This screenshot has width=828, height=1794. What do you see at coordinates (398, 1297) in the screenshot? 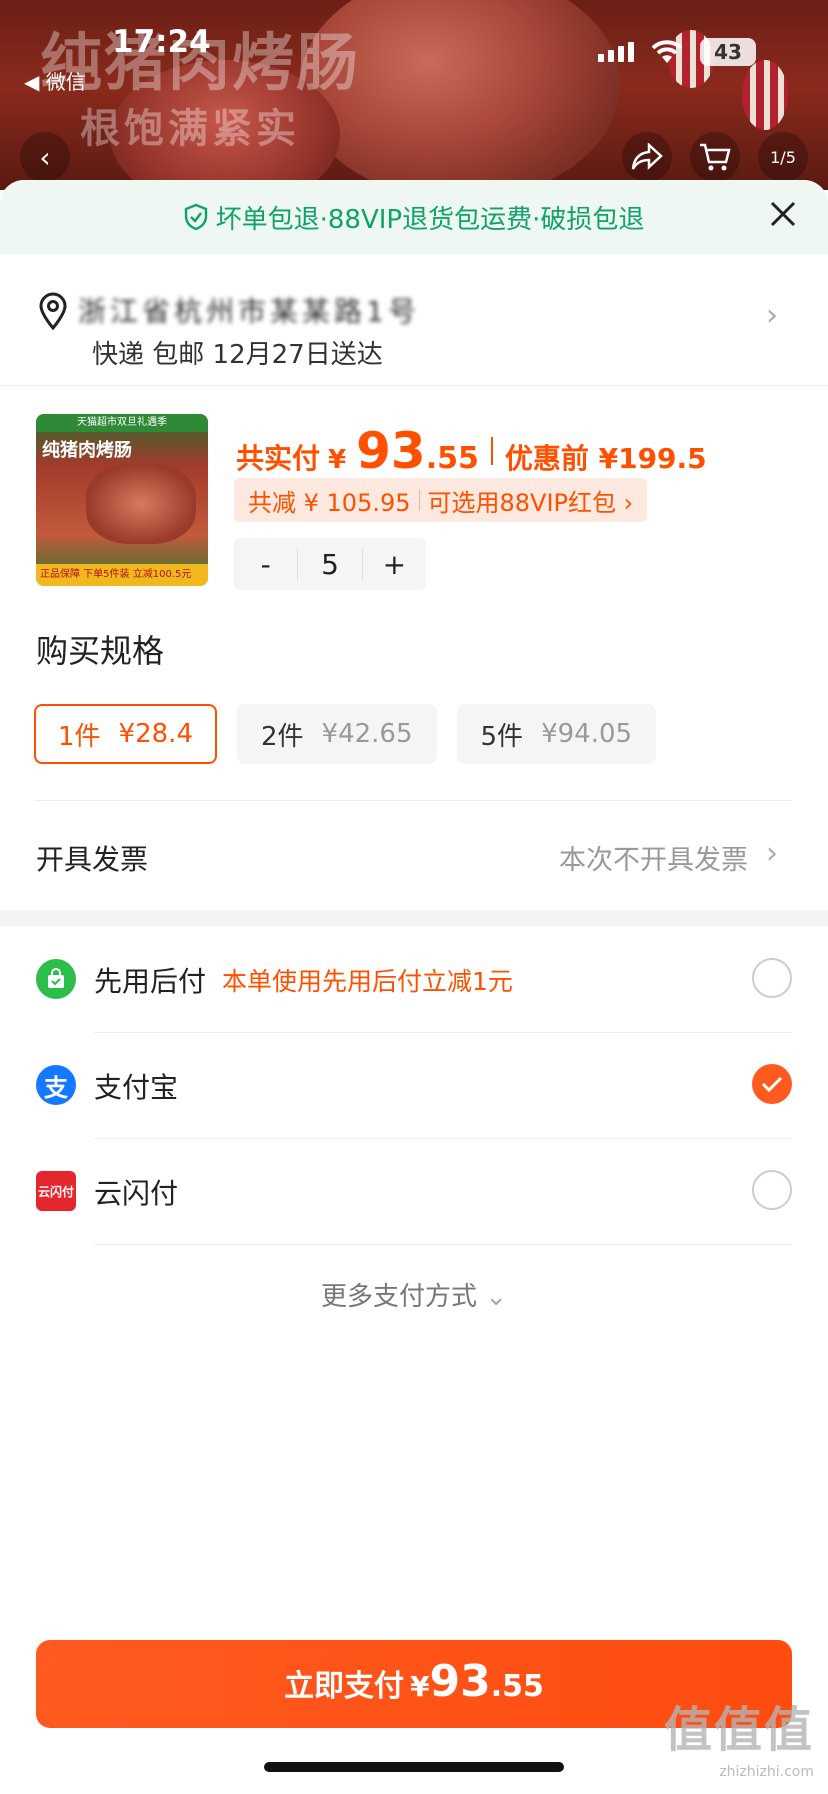
I see `more-payment-label: 更多支付方式` at bounding box center [398, 1297].